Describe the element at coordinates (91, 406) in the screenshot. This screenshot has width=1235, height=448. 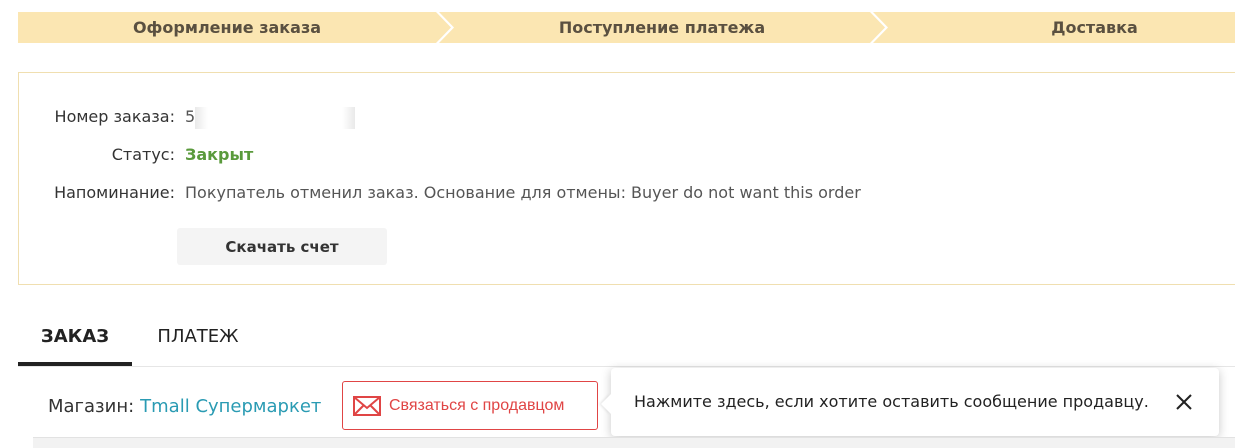
I see `store-label: Магазин:` at that location.